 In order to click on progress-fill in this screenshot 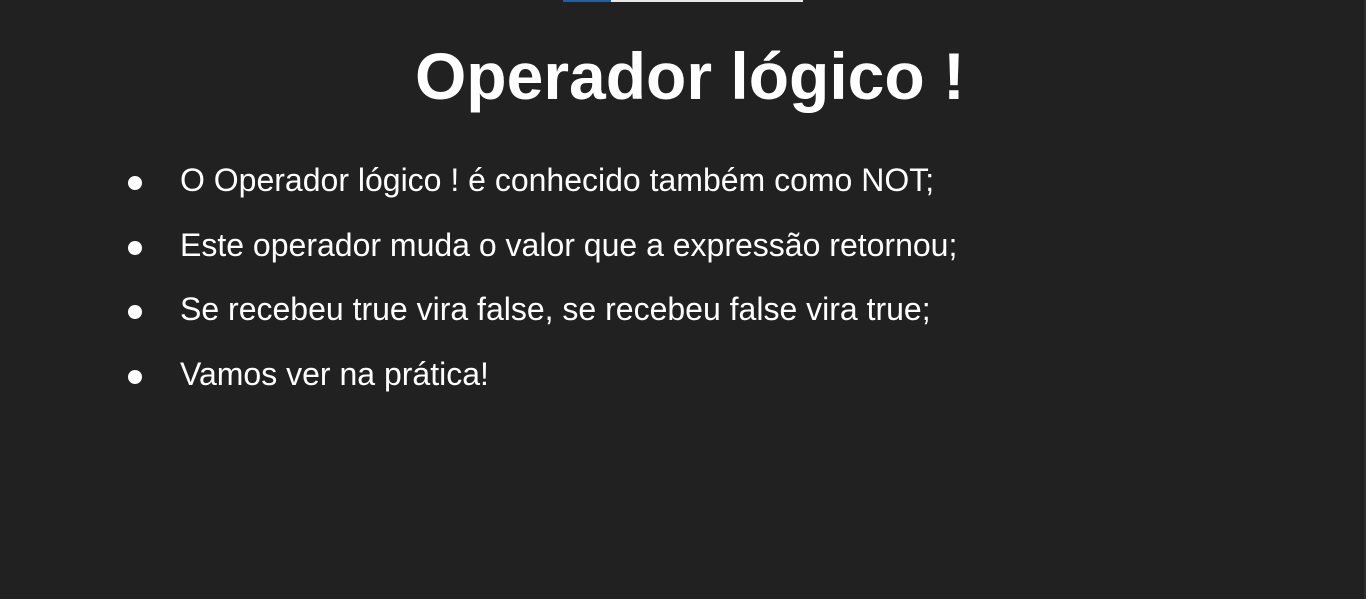, I will do `click(587, 1)`.